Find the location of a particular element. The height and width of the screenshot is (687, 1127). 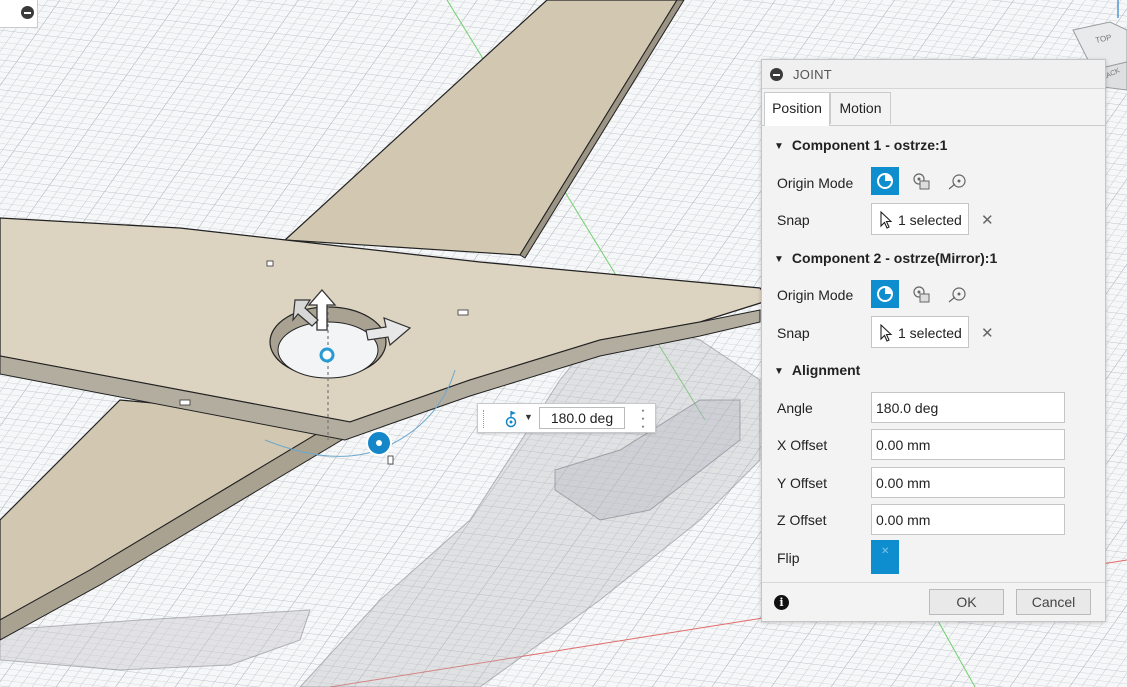

origin-mode-label-1: Origin Mode is located at coordinates (815, 183).